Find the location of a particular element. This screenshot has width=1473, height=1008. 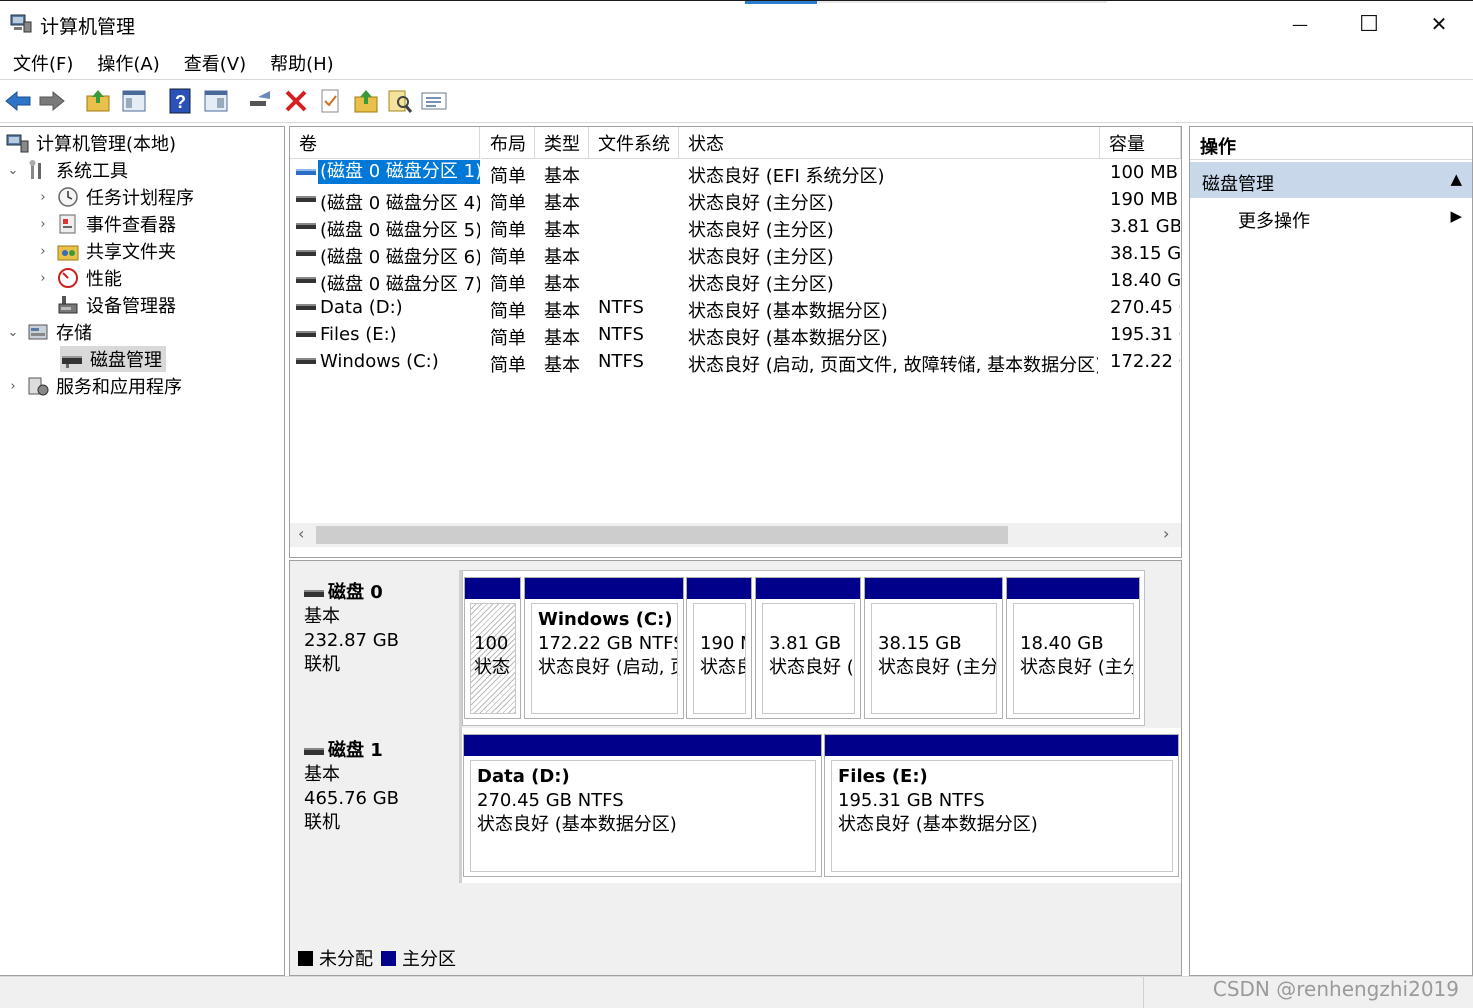

clock-icon is located at coordinates (68, 197).